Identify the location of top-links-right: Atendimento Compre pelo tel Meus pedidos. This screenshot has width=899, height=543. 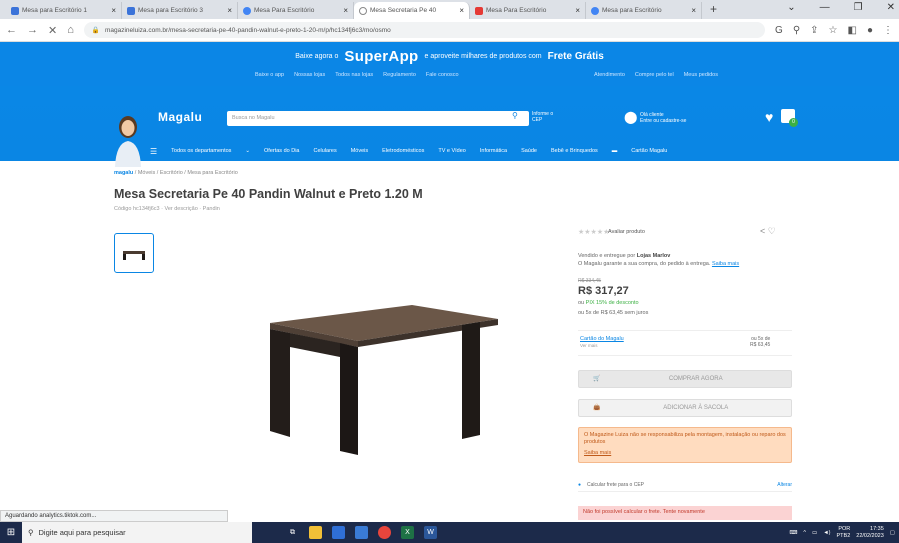
(656, 75).